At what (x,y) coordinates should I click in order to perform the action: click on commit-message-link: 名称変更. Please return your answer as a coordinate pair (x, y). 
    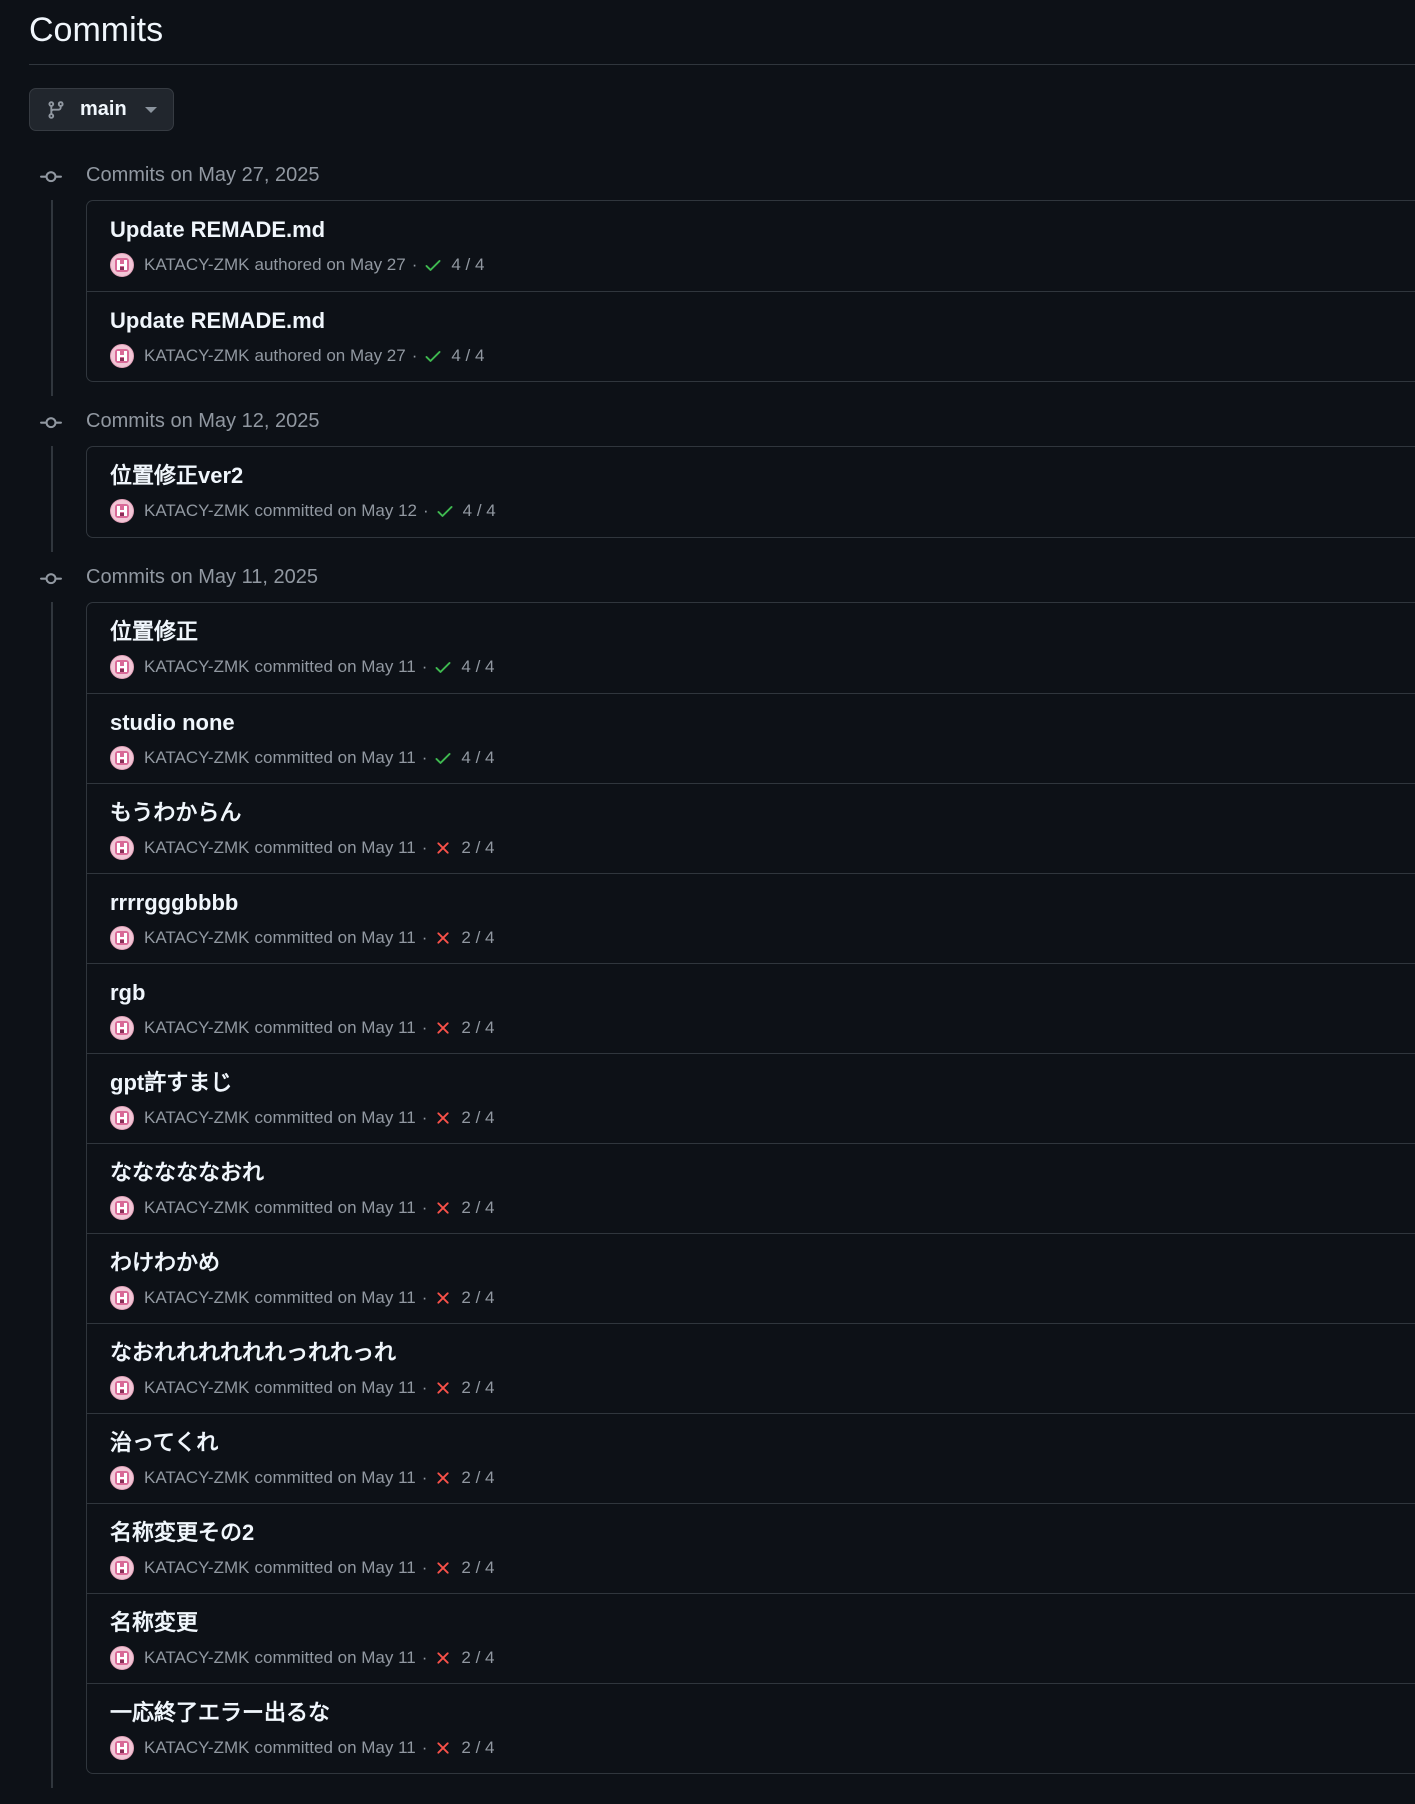
    Looking at the image, I should click on (154, 1623).